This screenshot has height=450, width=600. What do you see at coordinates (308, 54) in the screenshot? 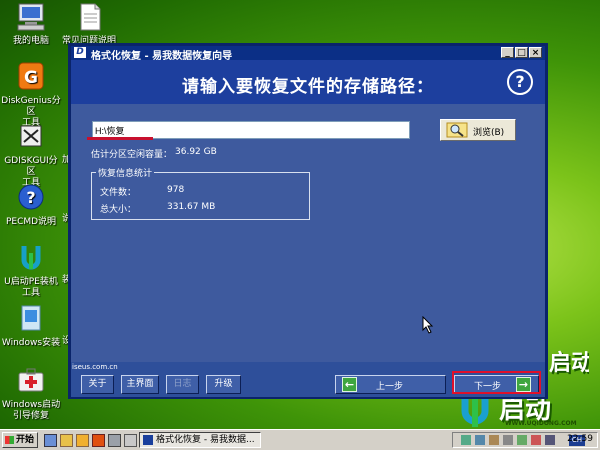
I see `title-bar: D 格式化恢复 - 易我数据恢复向导 _ □ ×` at bounding box center [308, 54].